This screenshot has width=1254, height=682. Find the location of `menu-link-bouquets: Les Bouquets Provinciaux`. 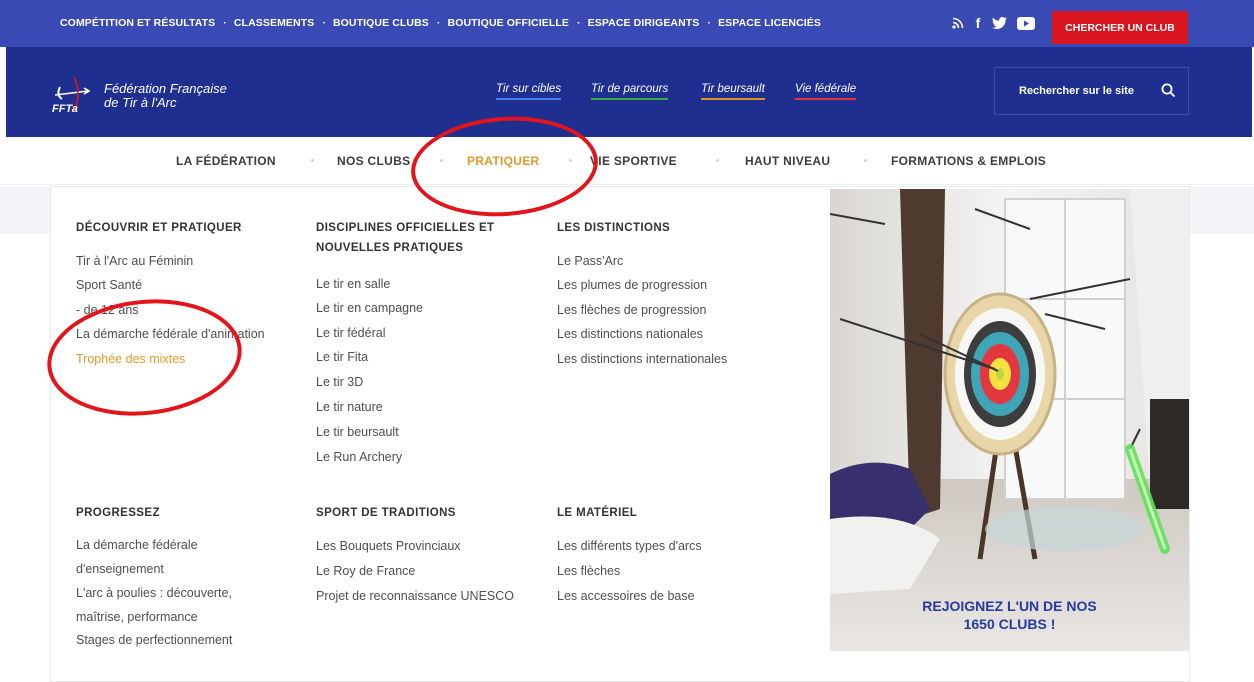

menu-link-bouquets: Les Bouquets Provinciaux is located at coordinates (388, 546).